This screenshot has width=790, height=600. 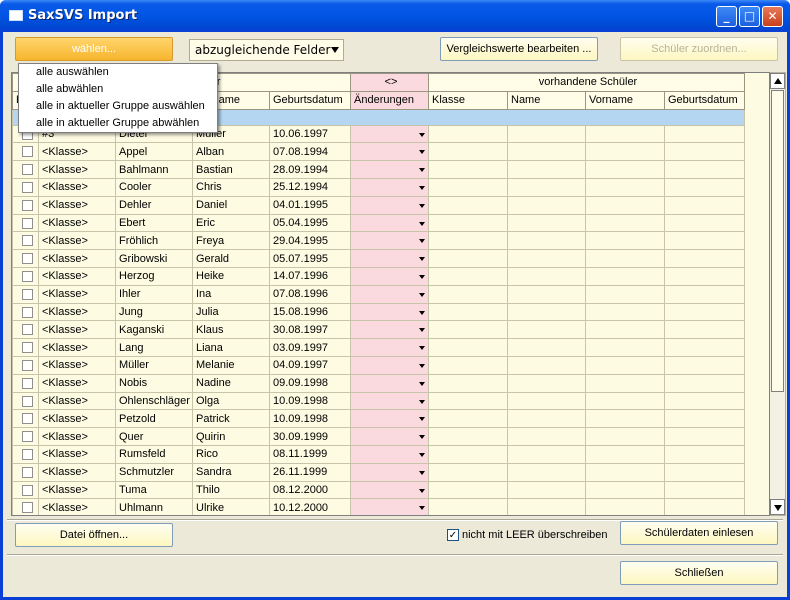 I want to click on table-row: <Klasse> Uhlmann Ulrike 10.12.2000, so click(x=378, y=506).